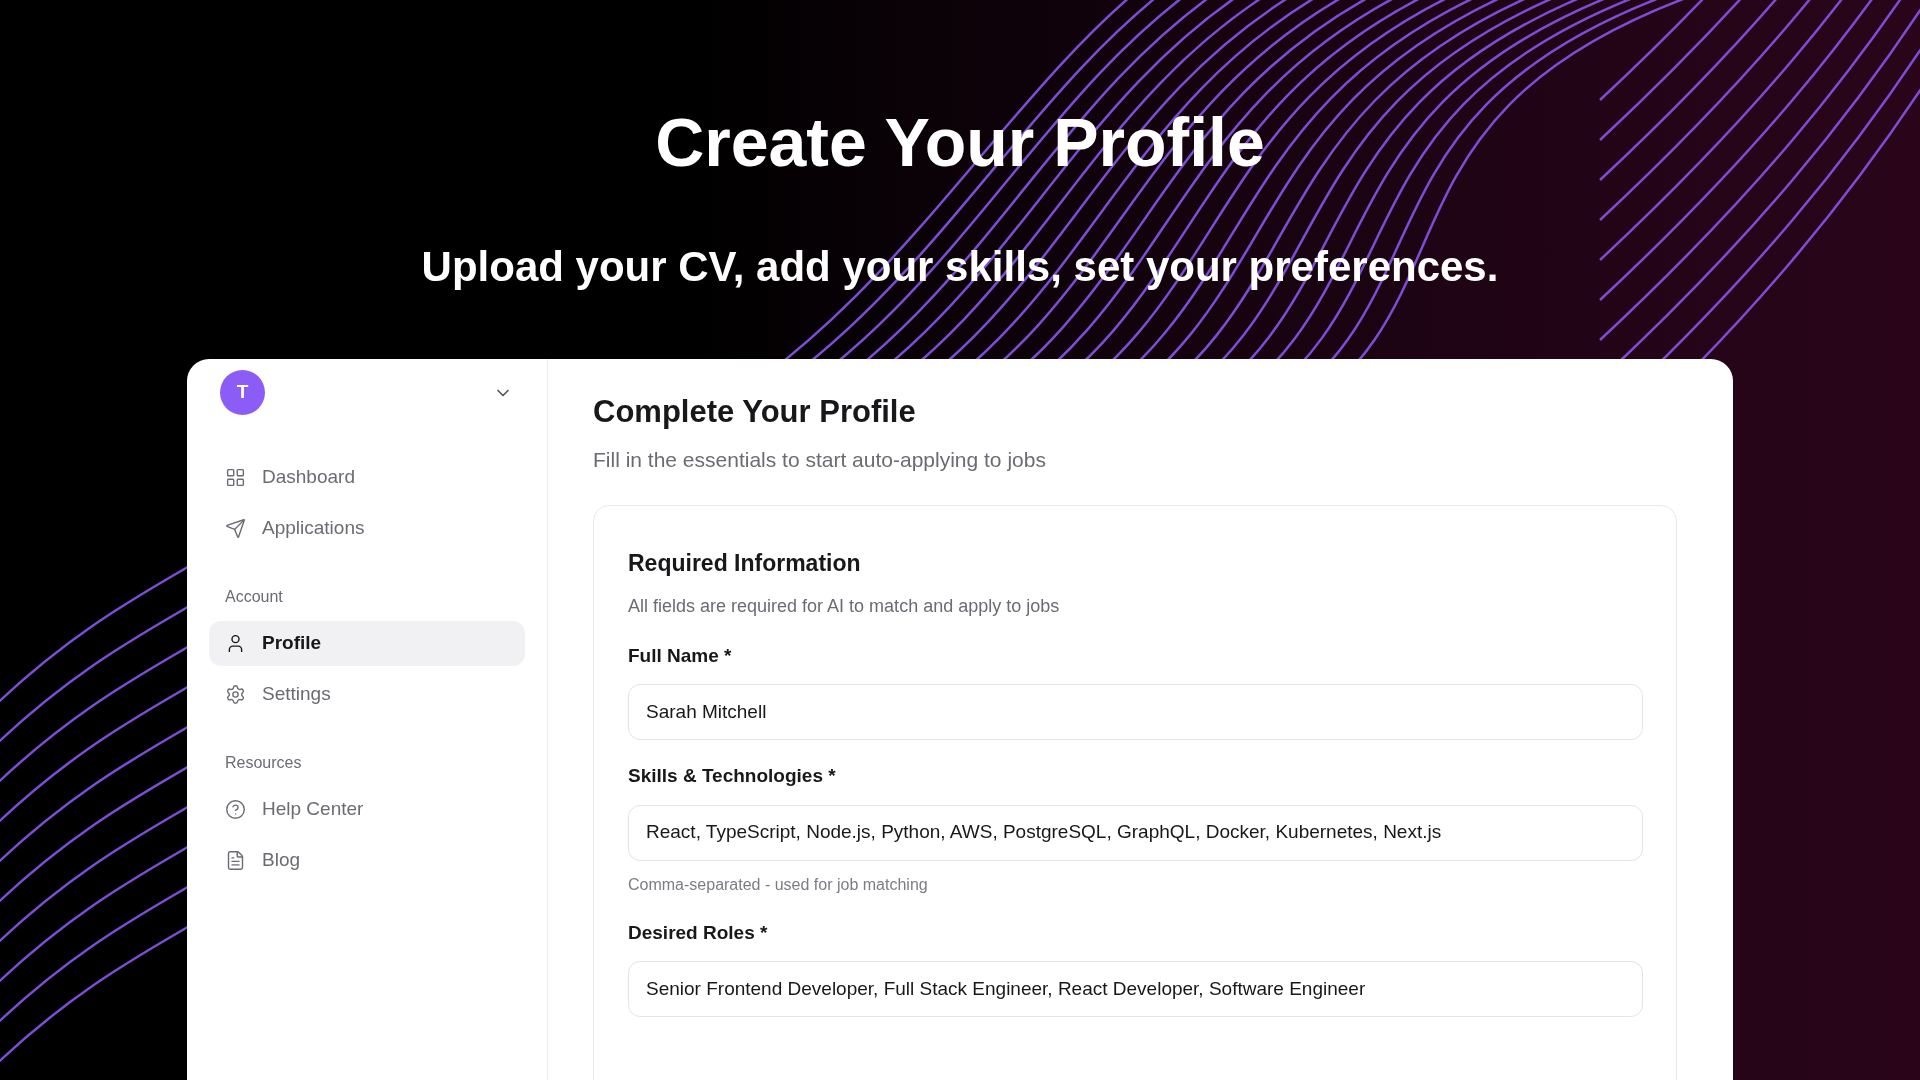  I want to click on sidebar-item: Profile, so click(367, 643).